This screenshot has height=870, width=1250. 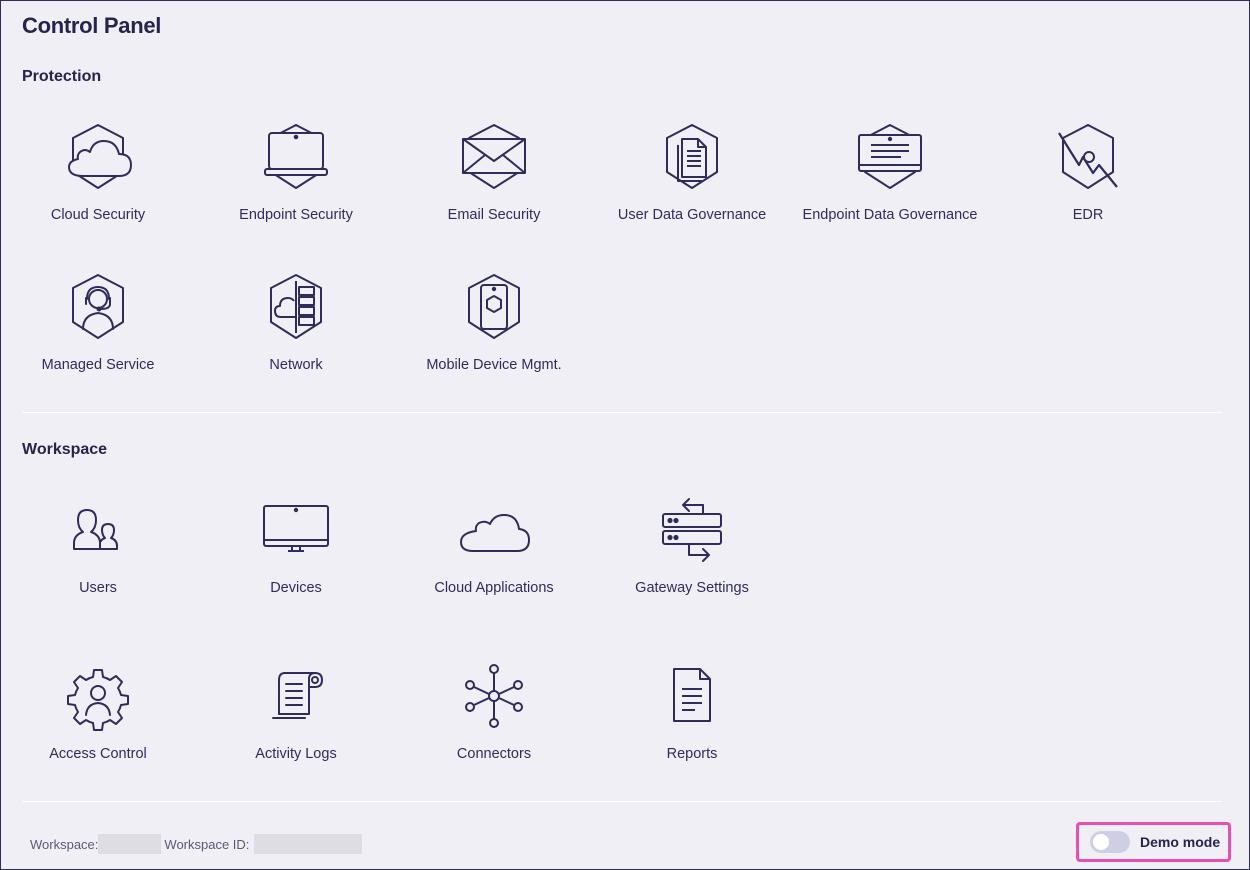 I want to click on workspace-info: Workspace: Workspace ID:, so click(x=196, y=844).